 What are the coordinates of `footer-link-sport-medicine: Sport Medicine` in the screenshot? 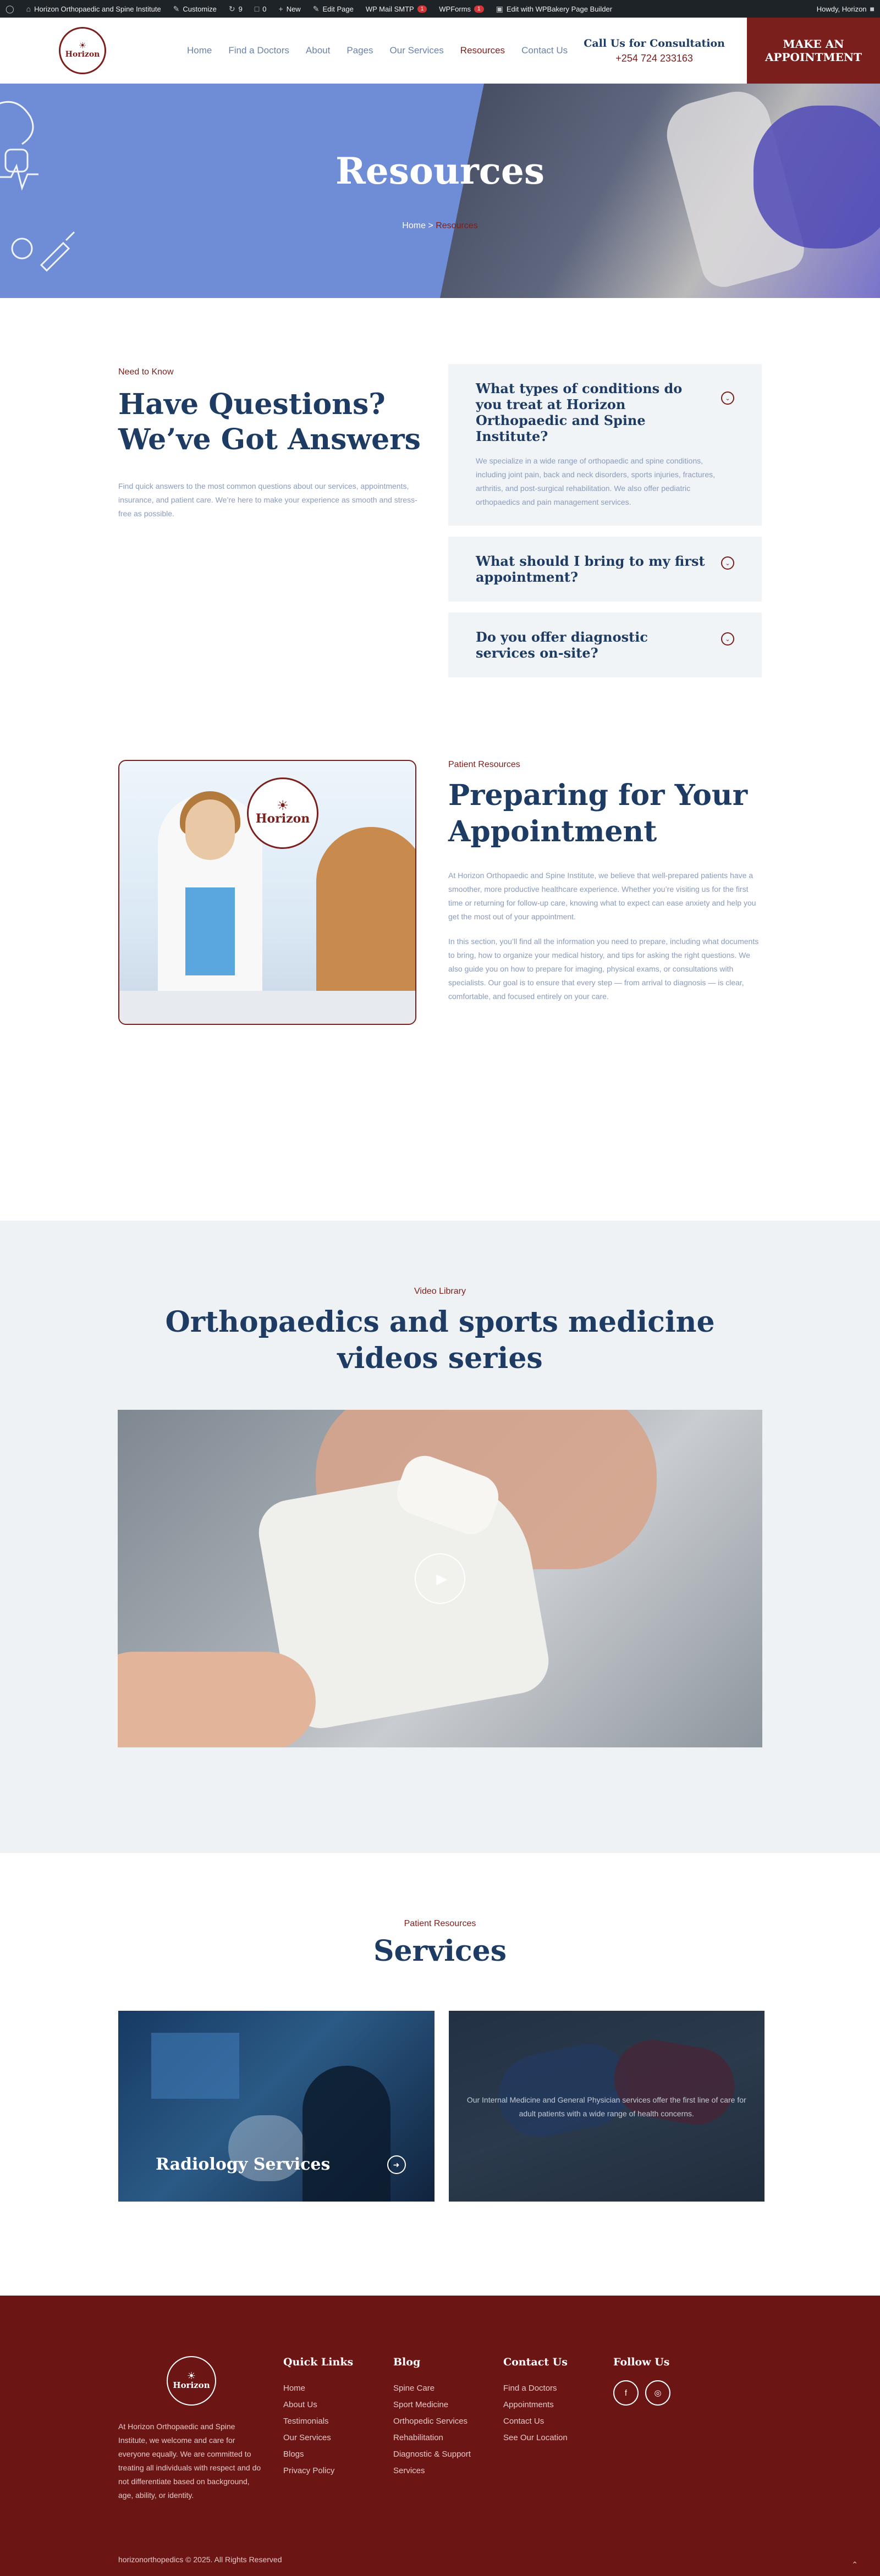 It's located at (437, 2405).